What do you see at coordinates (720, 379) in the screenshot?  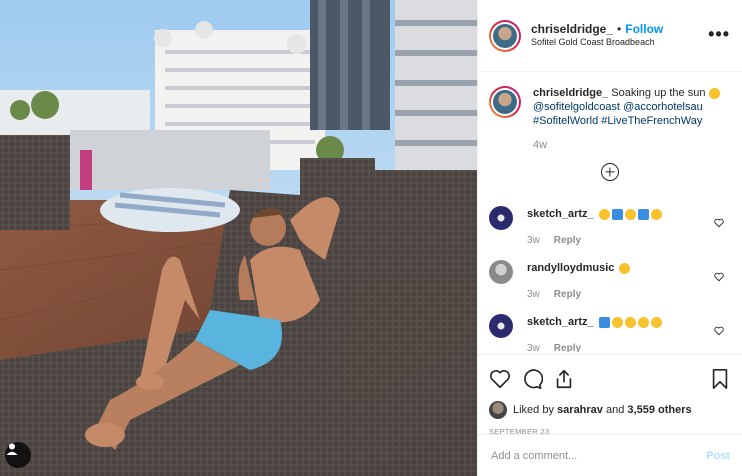 I see `bookmark-icon` at bounding box center [720, 379].